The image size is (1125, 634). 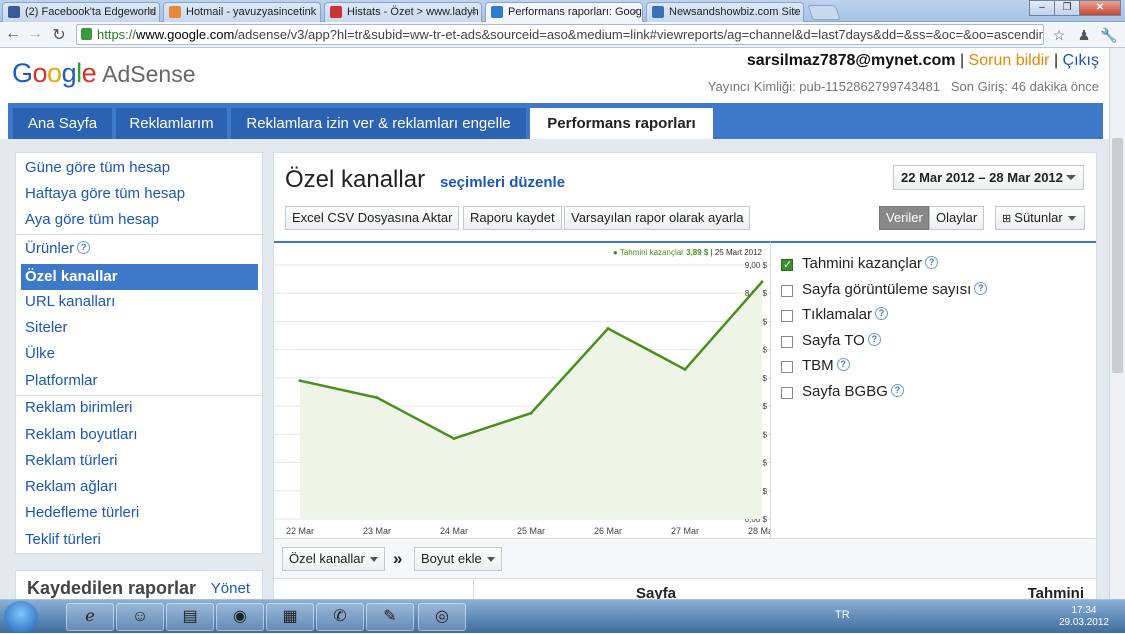 I want to click on sidebar-item-ad-units: Reklam birimleri, so click(x=139, y=408).